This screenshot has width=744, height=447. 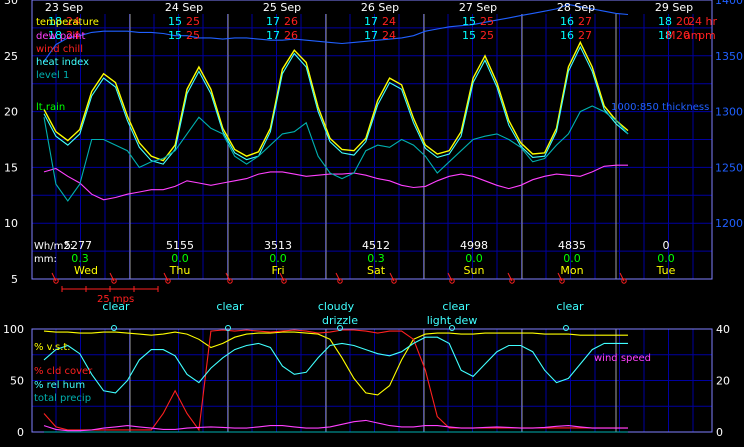 What do you see at coordinates (11, 3) in the screenshot?
I see `left-tick-label: 30` at bounding box center [11, 3].